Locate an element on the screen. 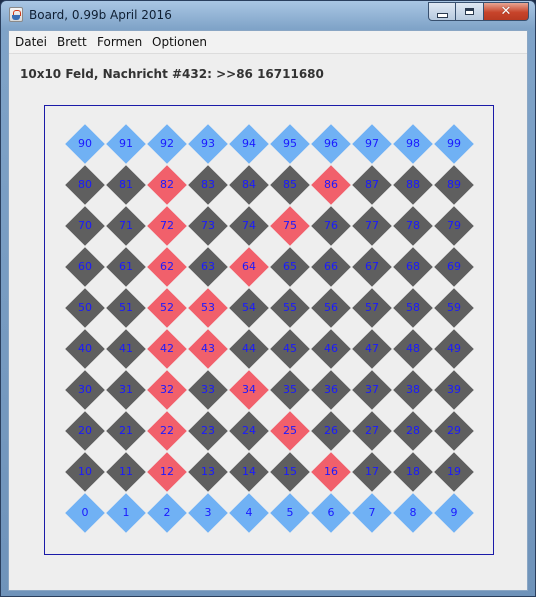 Image resolution: width=536 pixels, height=597 pixels. board-cell-59: 59 is located at coordinates (454, 308).